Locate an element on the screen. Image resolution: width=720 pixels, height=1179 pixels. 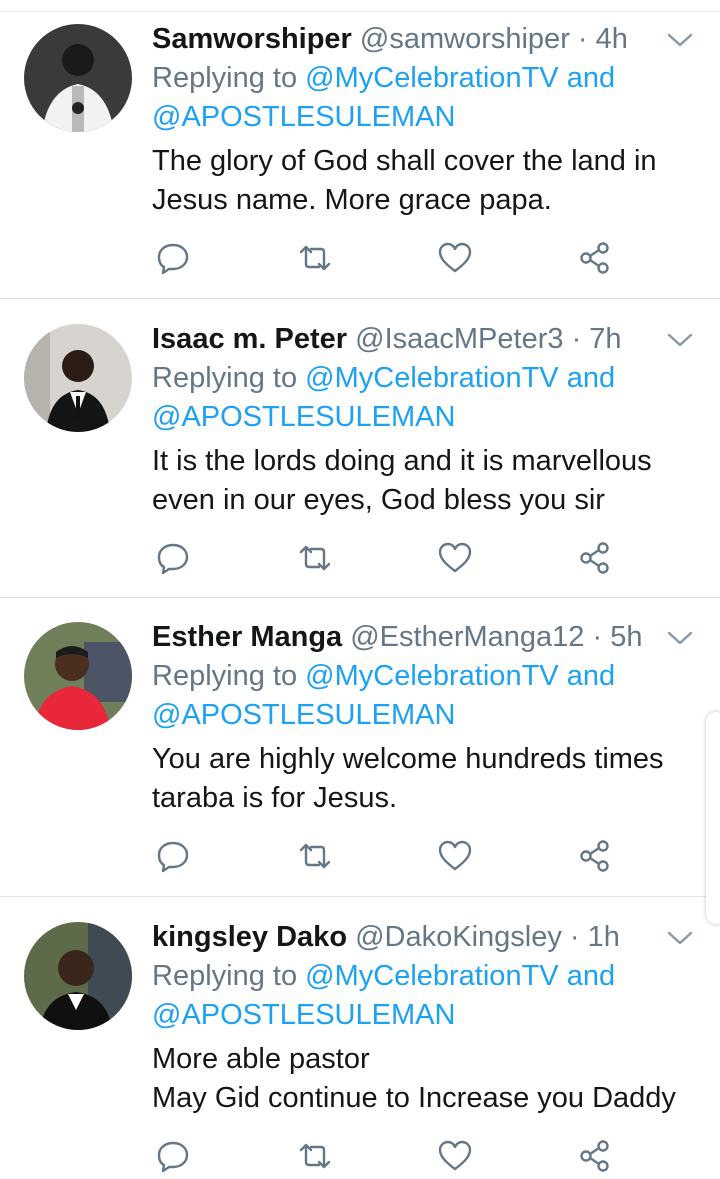
tweet-text-line: The glory of God shall cover the land in is located at coordinates (404, 161).